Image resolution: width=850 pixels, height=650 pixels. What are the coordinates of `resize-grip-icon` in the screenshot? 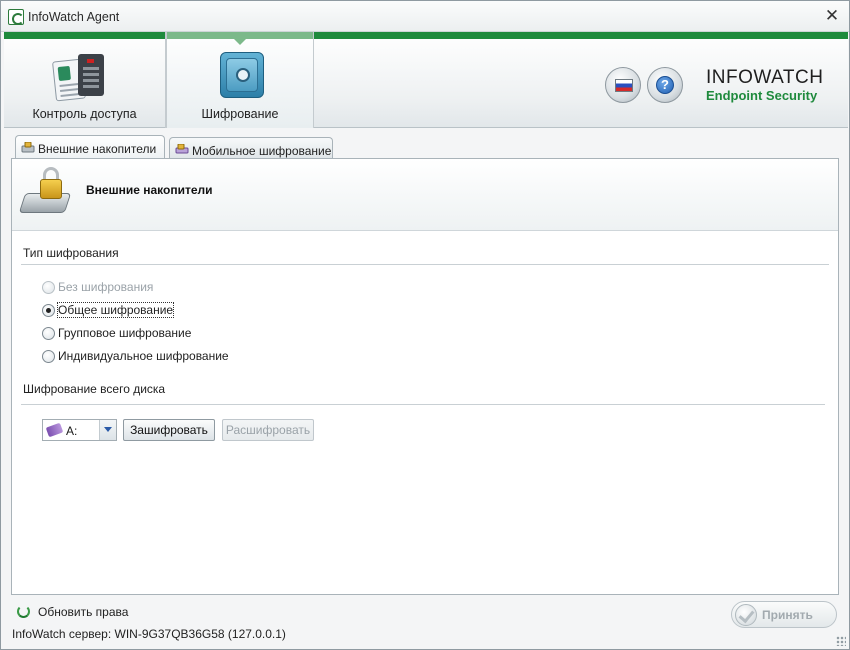 It's located at (841, 641).